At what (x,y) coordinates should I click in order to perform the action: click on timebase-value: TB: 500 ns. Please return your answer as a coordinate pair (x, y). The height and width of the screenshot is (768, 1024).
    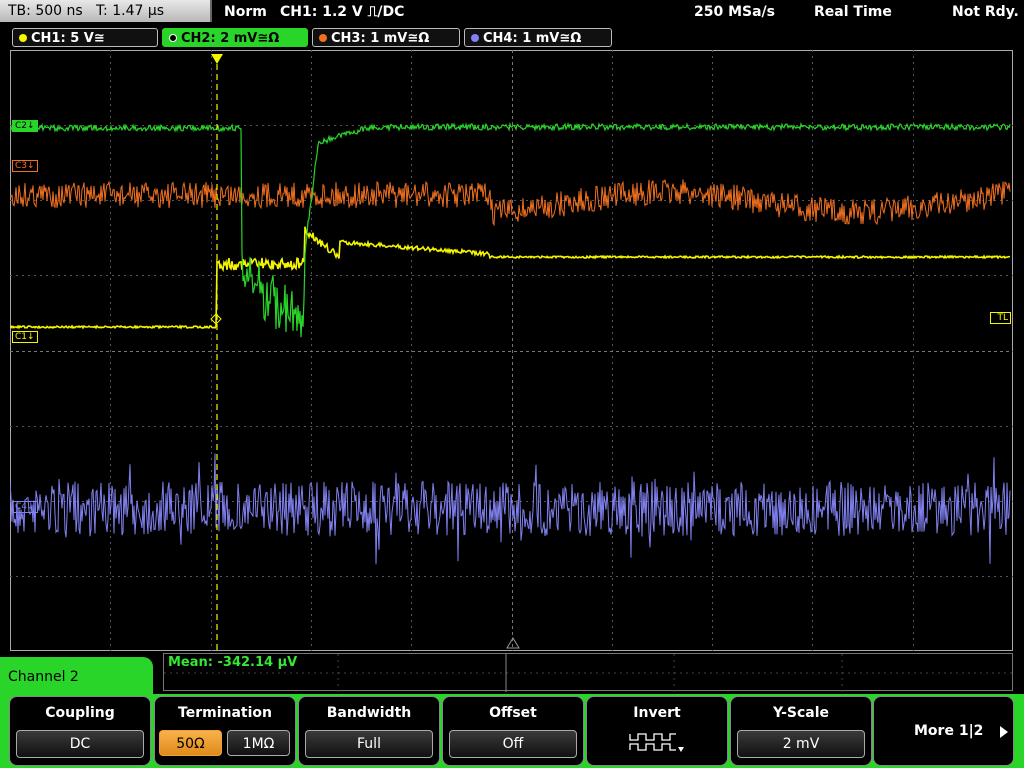
    Looking at the image, I should click on (45, 11).